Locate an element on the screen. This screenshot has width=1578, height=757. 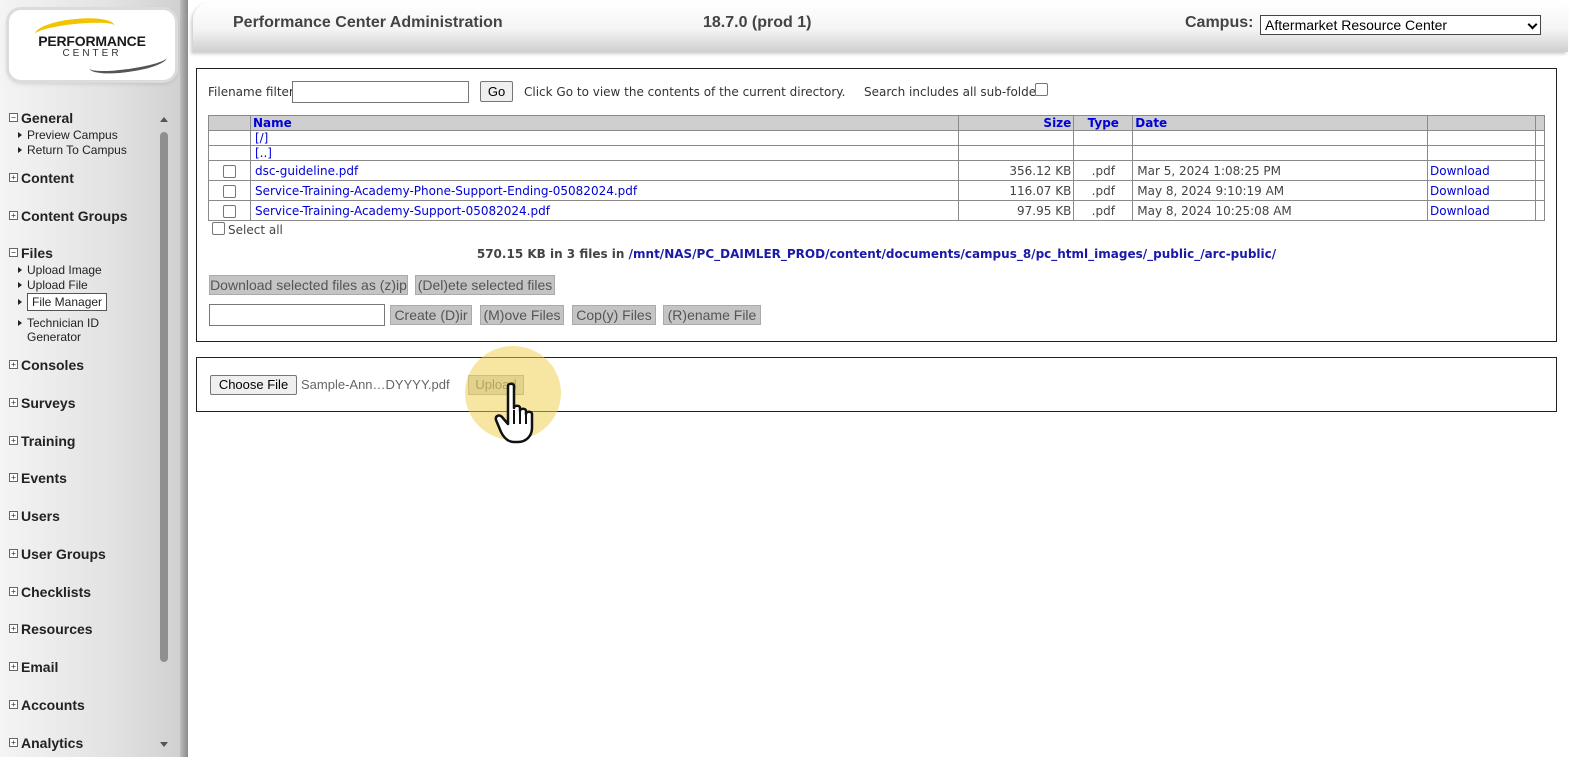
sidebar-section-users: + Users is located at coordinates (34, 516).